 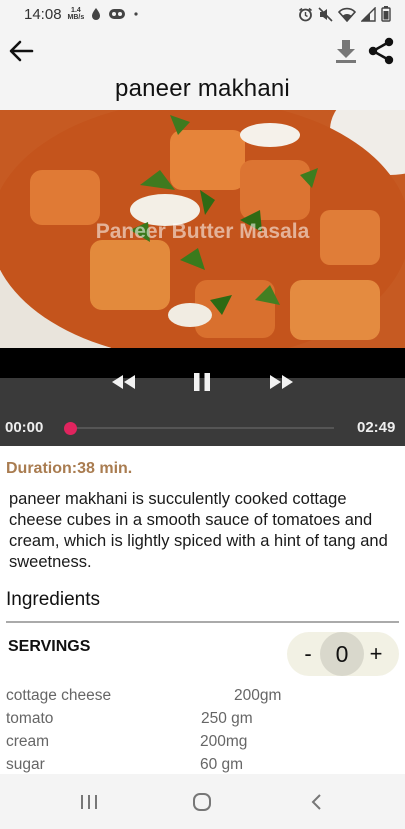 I want to click on playback-controls, so click(x=202, y=383).